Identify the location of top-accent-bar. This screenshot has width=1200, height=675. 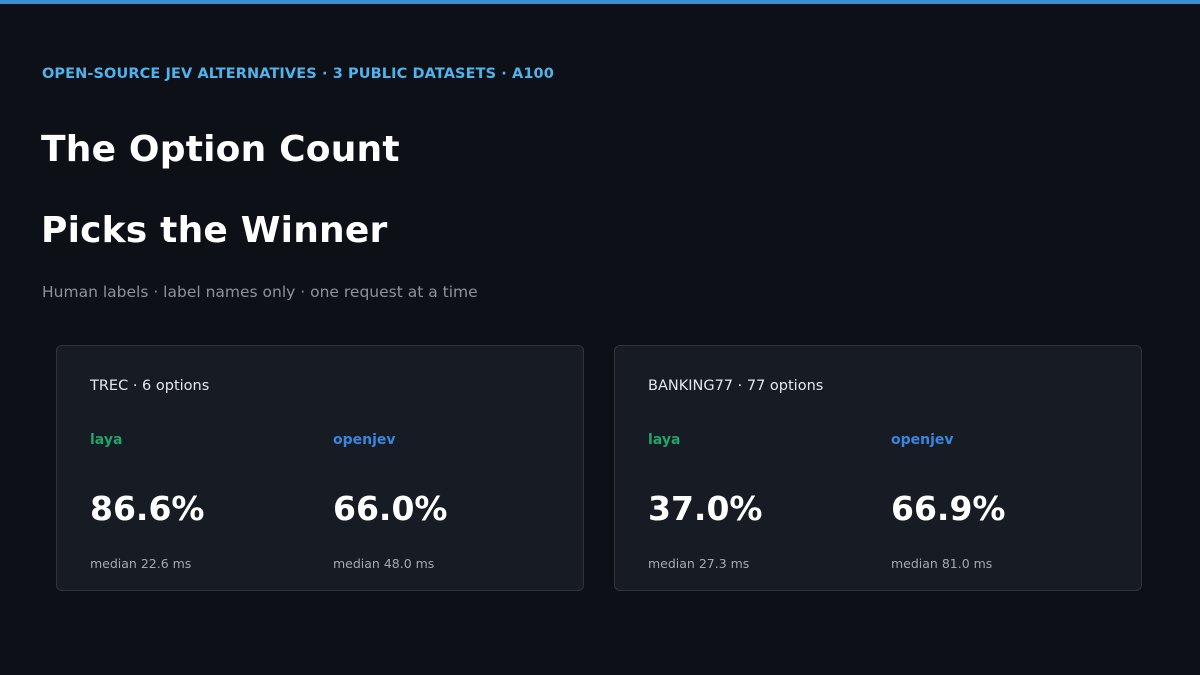
(600, 2).